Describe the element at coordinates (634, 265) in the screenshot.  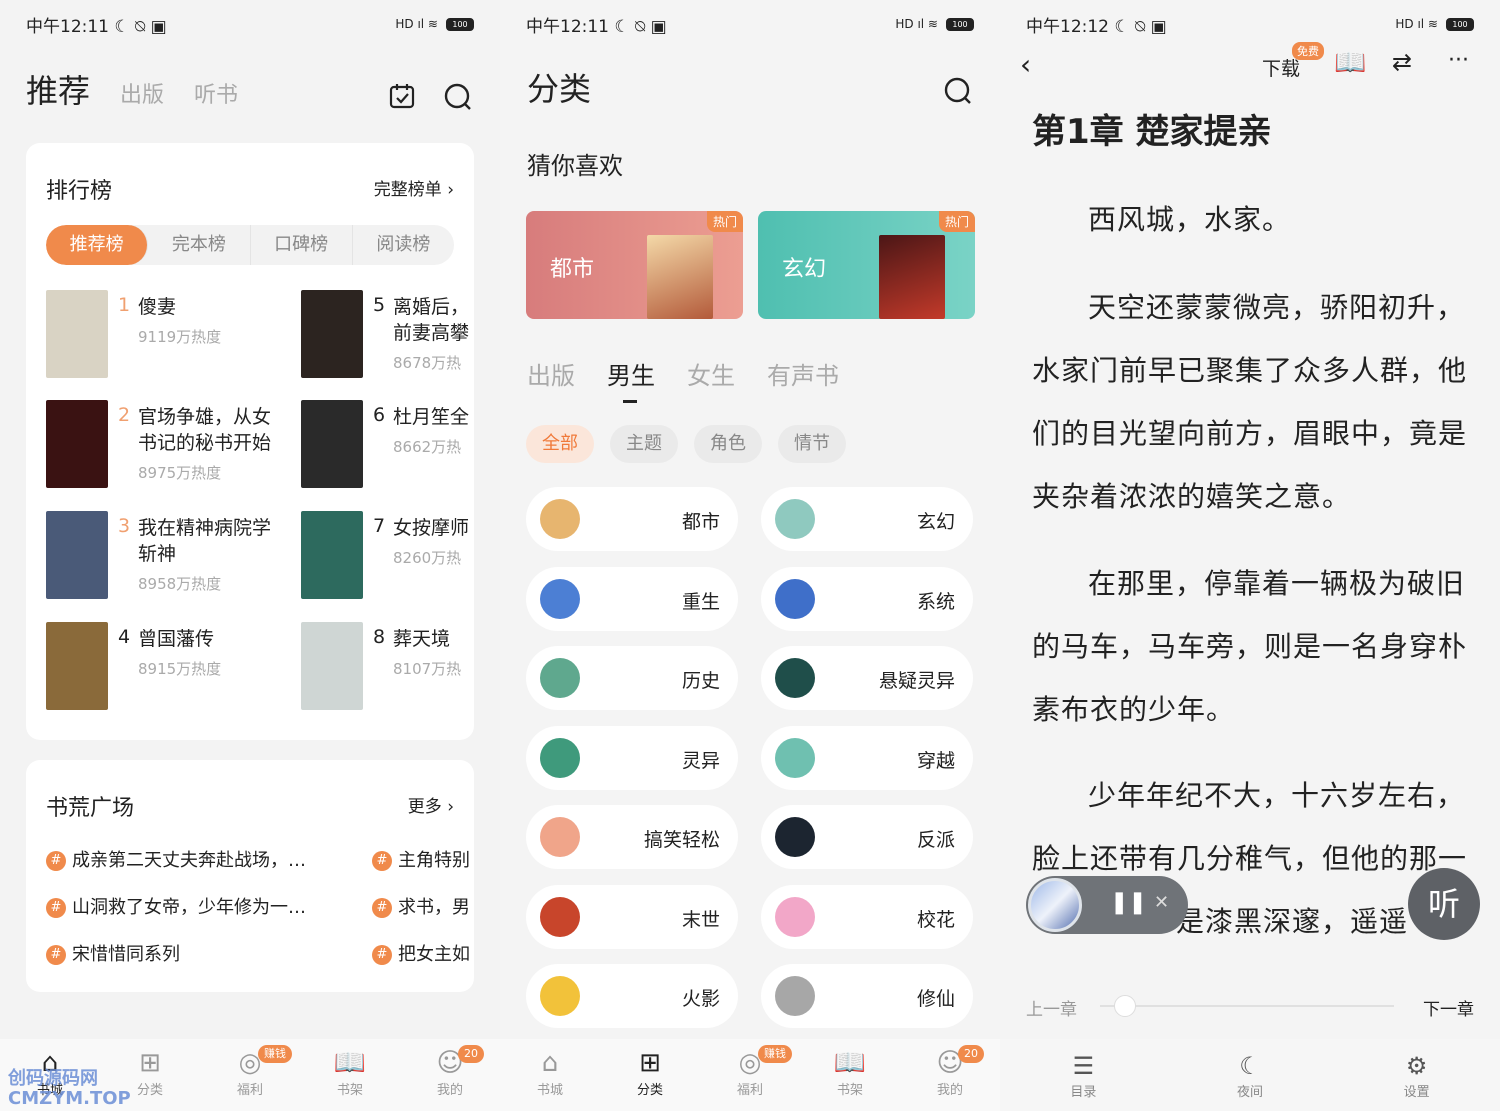
I see `featured-urban-card: 都市 热门` at that location.